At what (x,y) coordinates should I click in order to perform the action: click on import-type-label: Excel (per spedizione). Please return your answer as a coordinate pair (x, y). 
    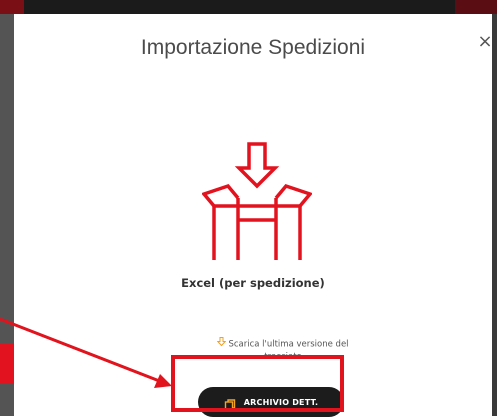
    Looking at the image, I should click on (253, 283).